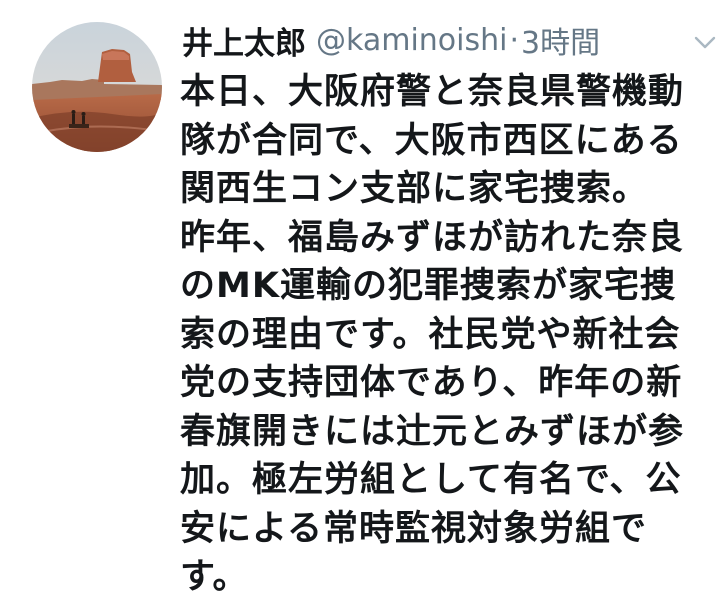 This screenshot has width=721, height=606. Describe the element at coordinates (428, 286) in the screenshot. I see `tweet-text-line: のMK運輸の犯罪捜索が家宅捜` at that location.